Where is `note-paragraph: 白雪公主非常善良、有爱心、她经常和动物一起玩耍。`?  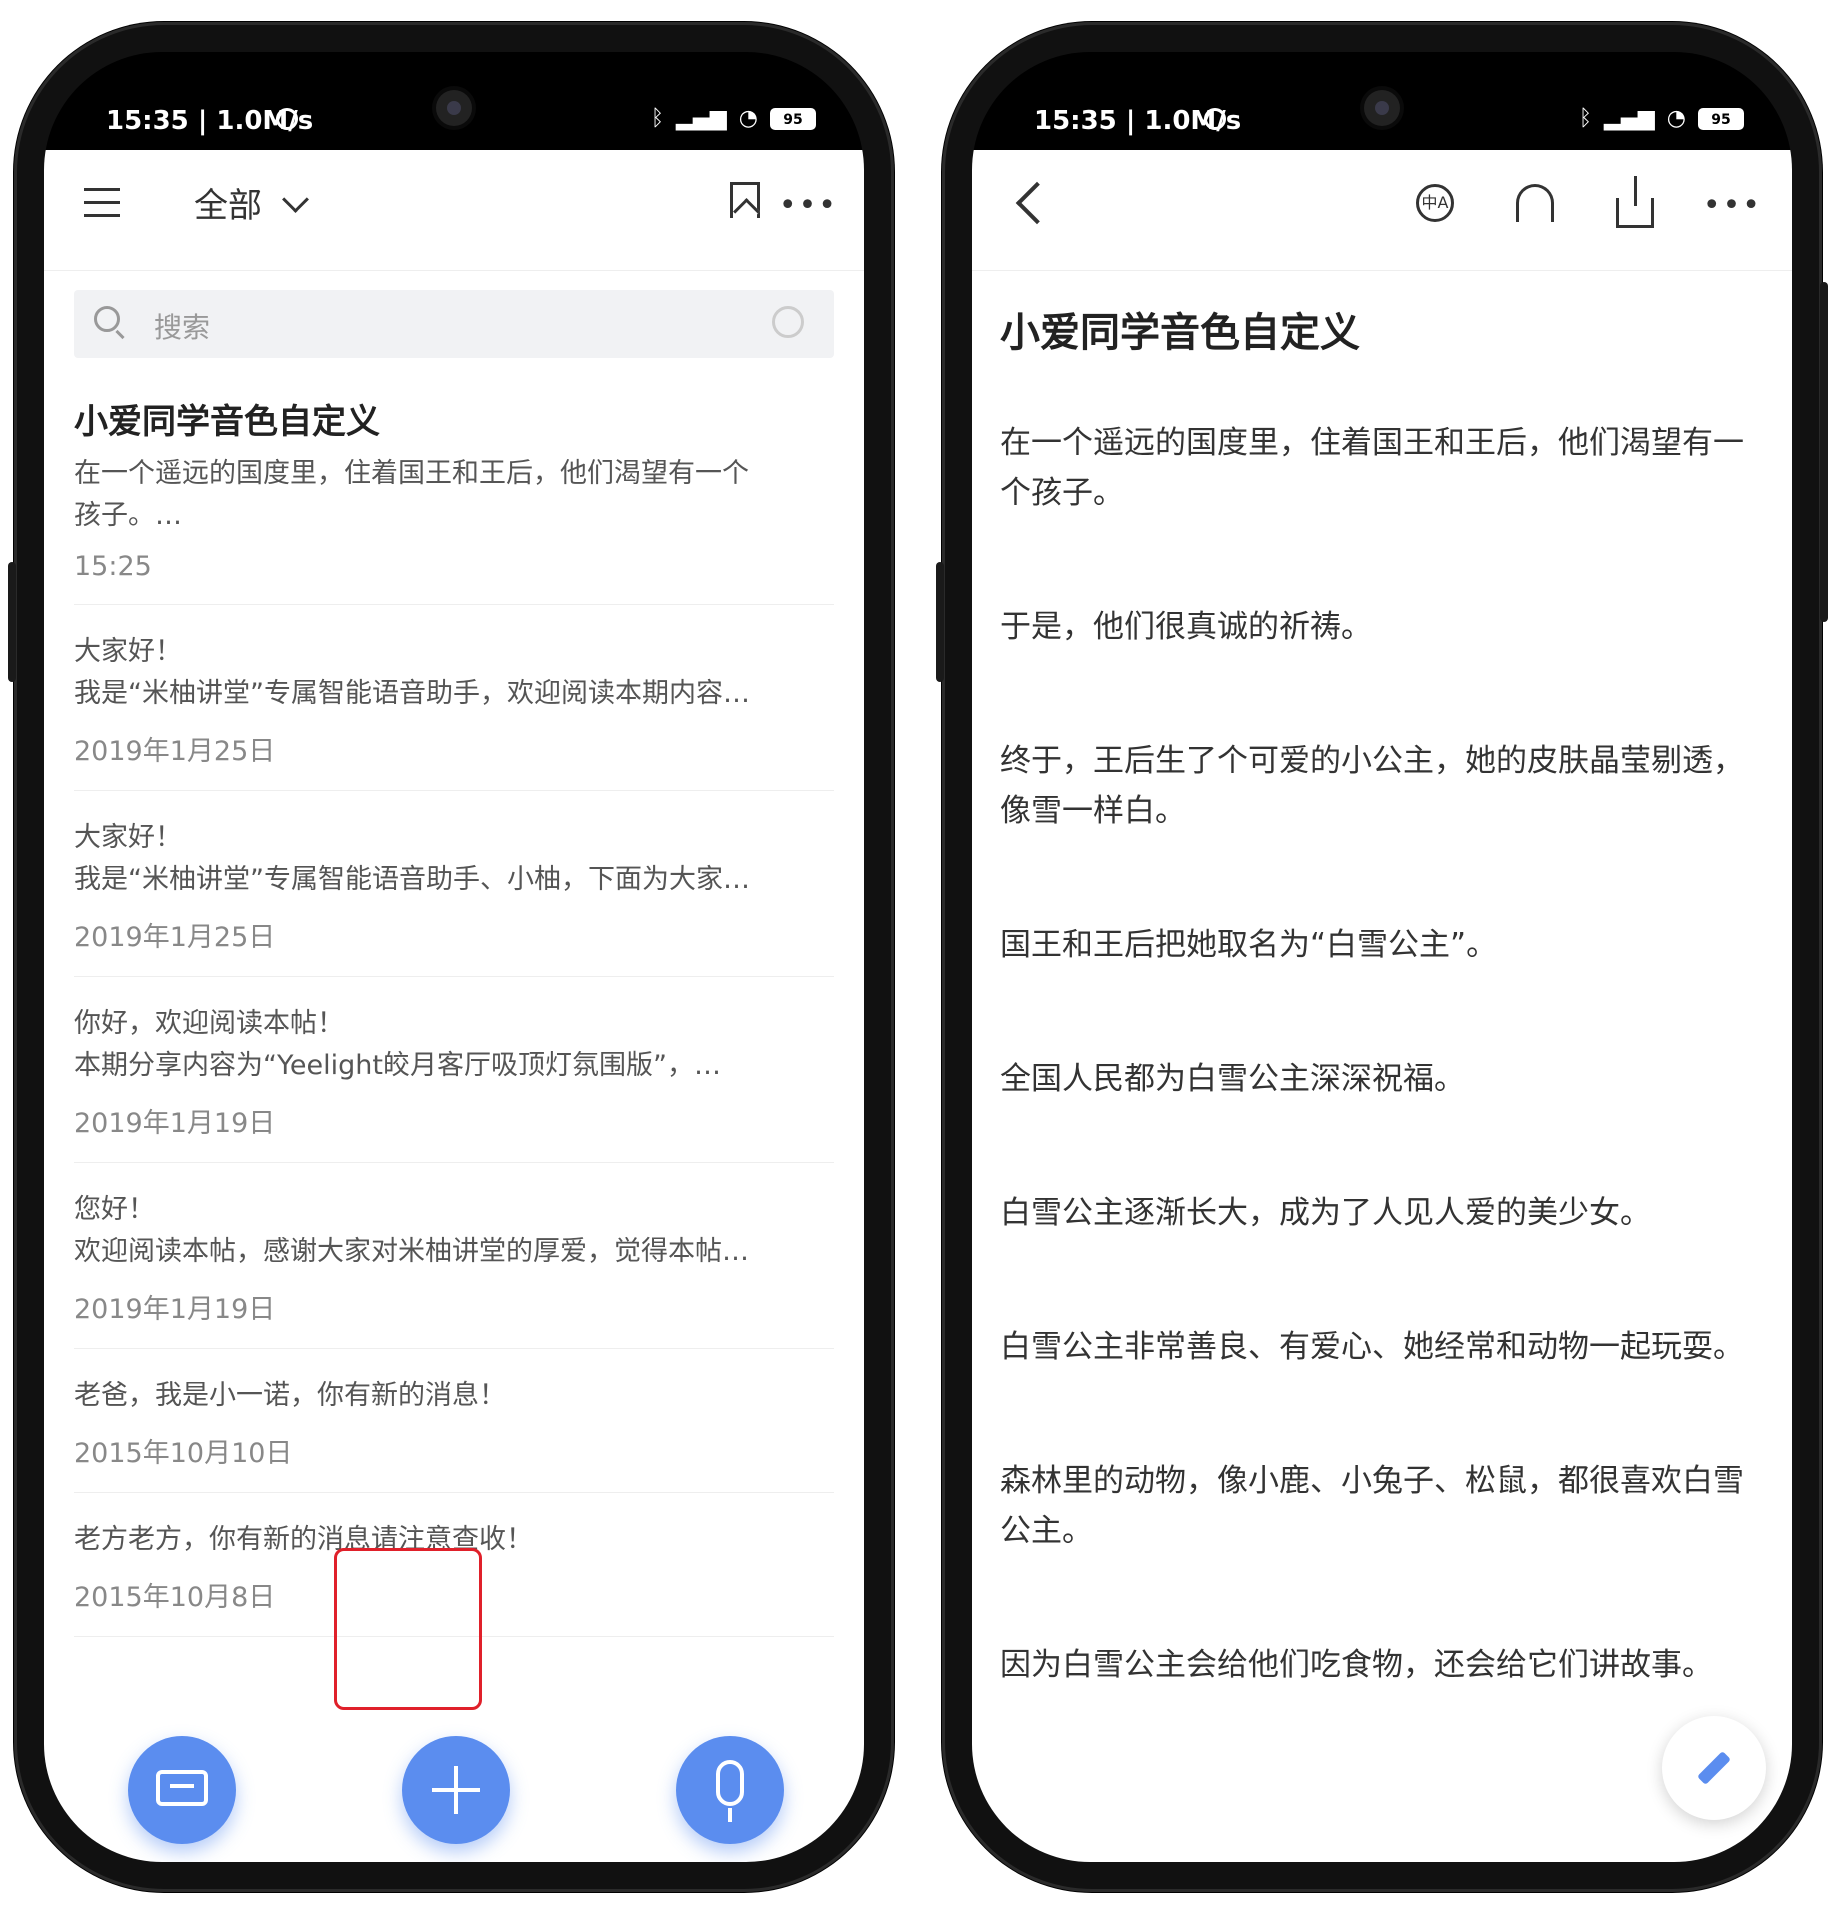 note-paragraph: 白雪公主非常善良、有爱心、她经常和动物一起玩耍。 is located at coordinates (1372, 1347).